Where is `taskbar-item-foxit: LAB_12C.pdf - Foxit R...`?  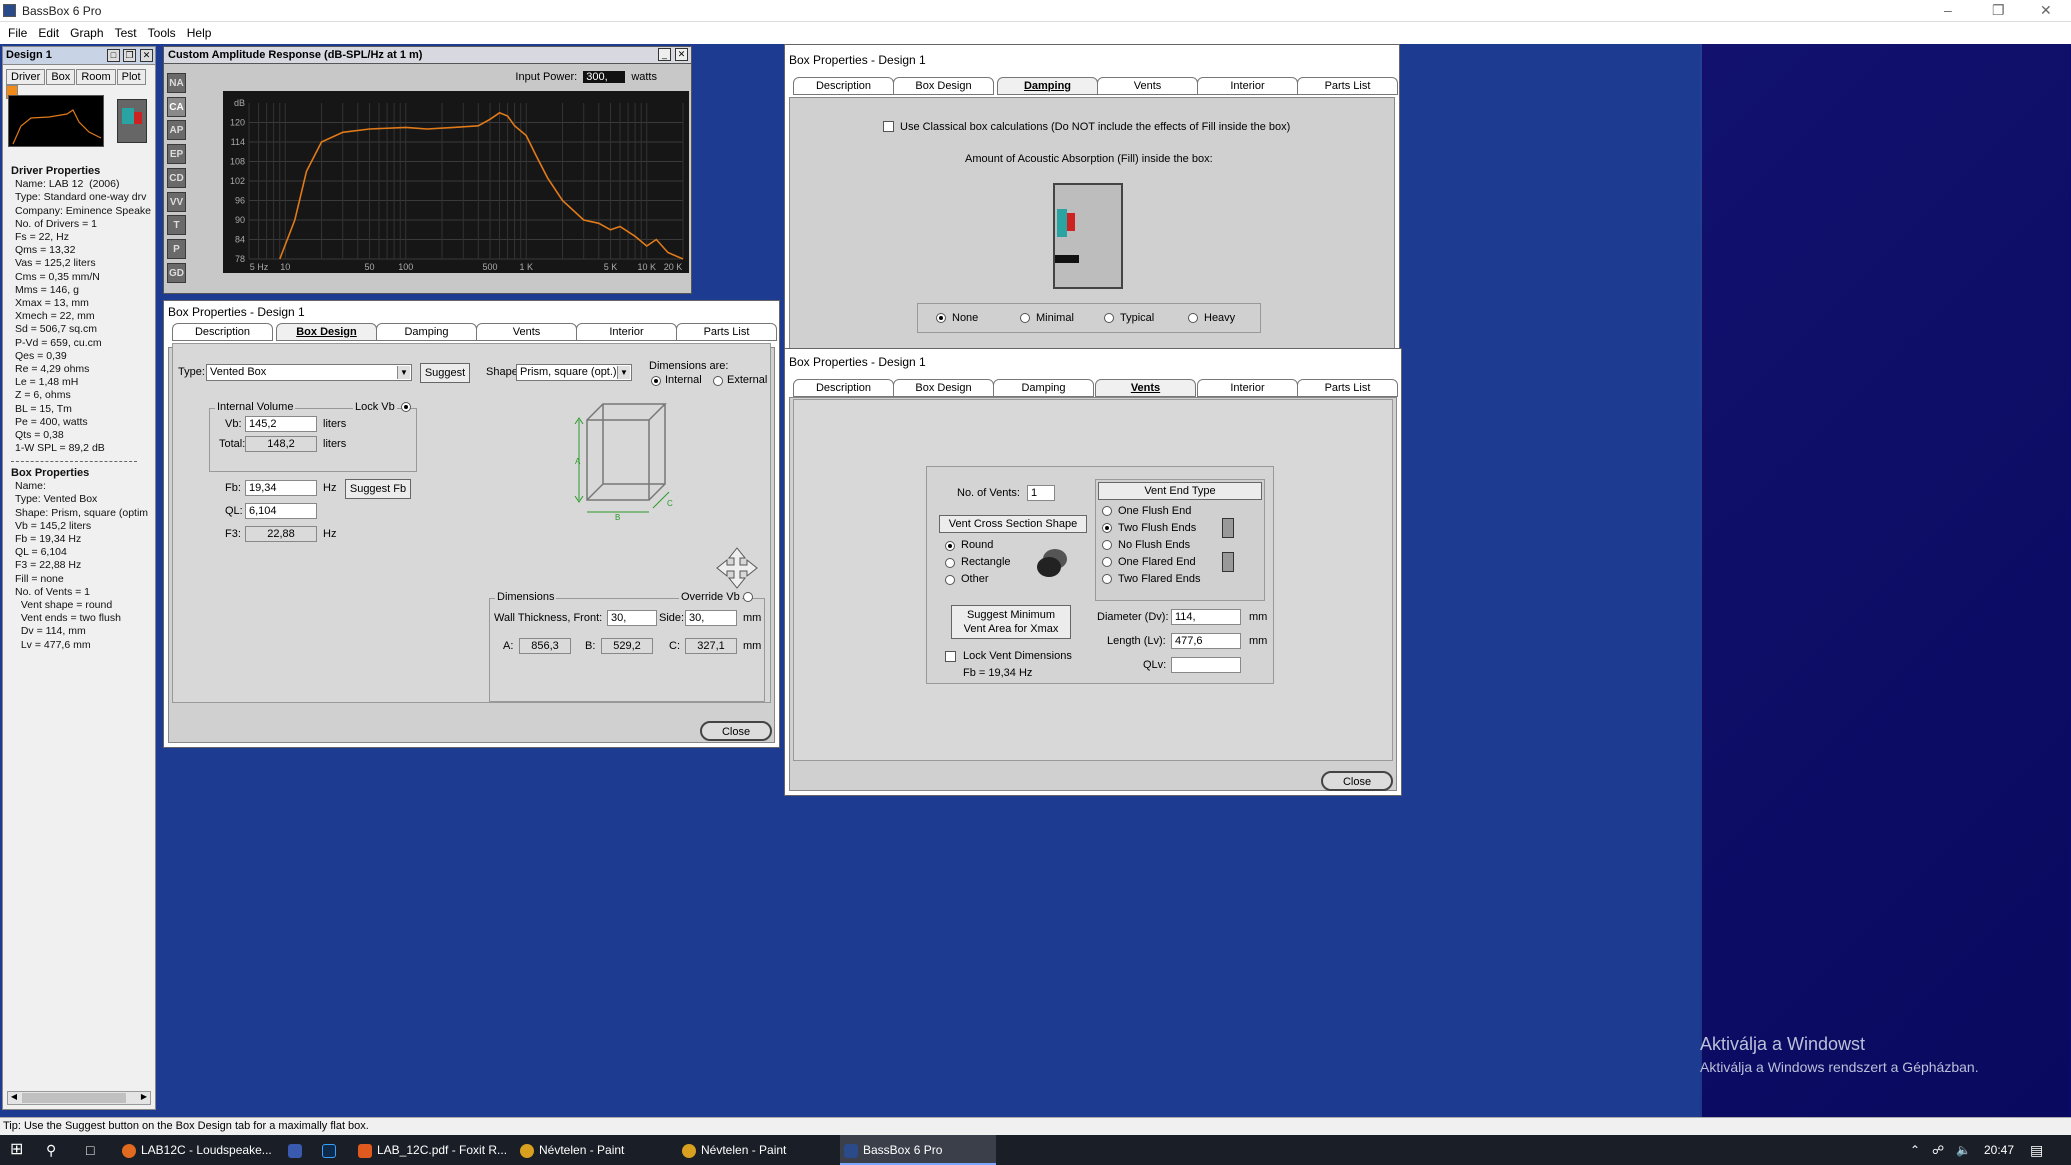
taskbar-item-foxit: LAB_12C.pdf - Foxit R... is located at coordinates (432, 1150).